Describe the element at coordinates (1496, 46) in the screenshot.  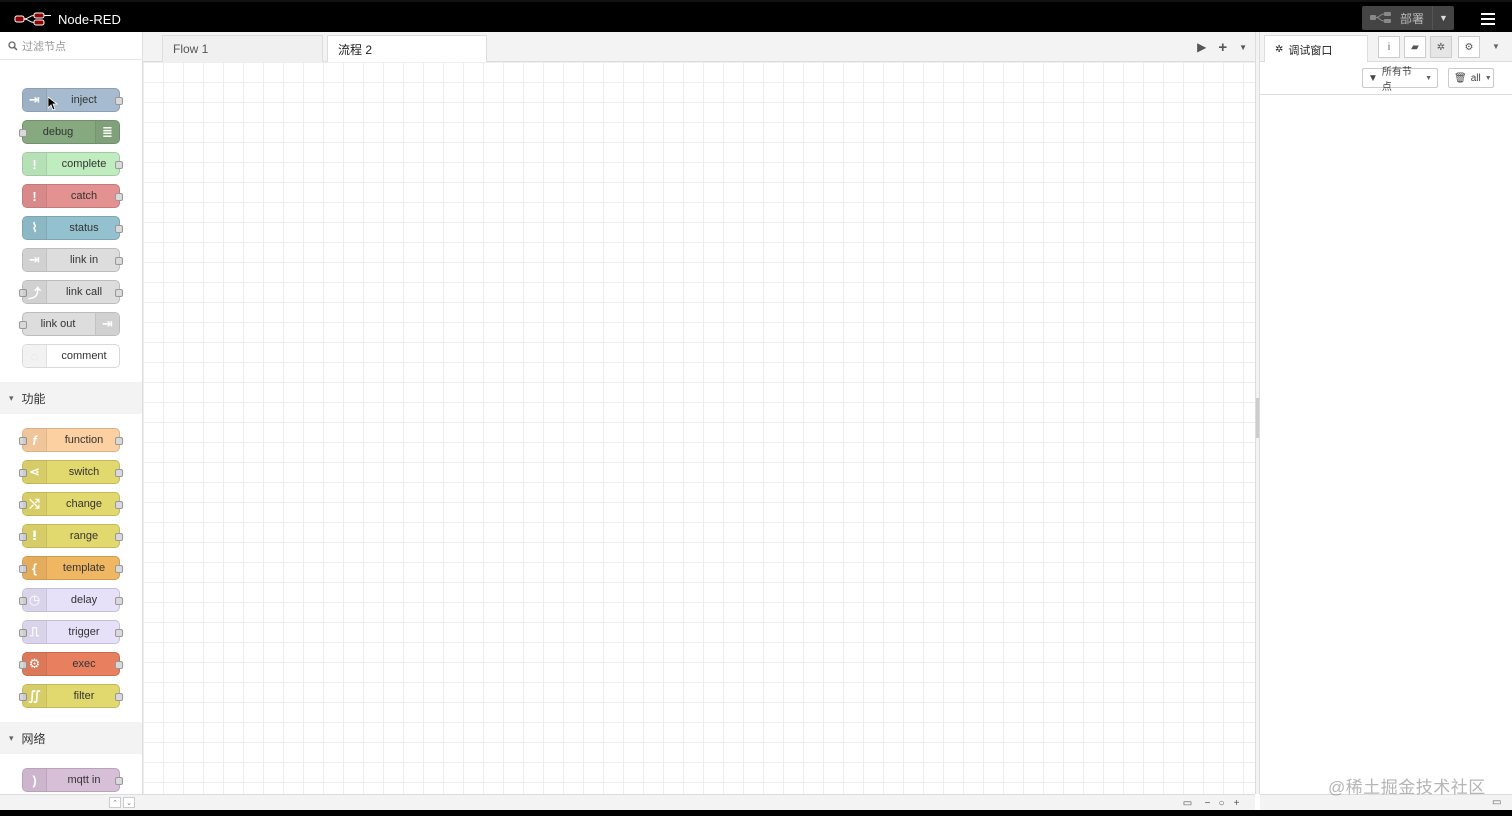
I see `sidebar-menu-caret-icon: ▼` at that location.